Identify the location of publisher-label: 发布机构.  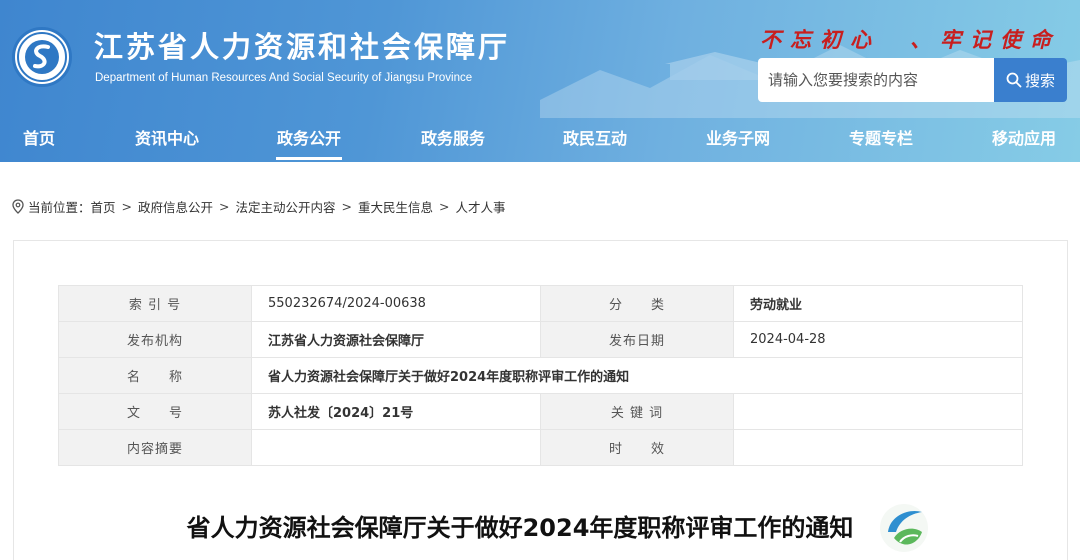
(155, 339).